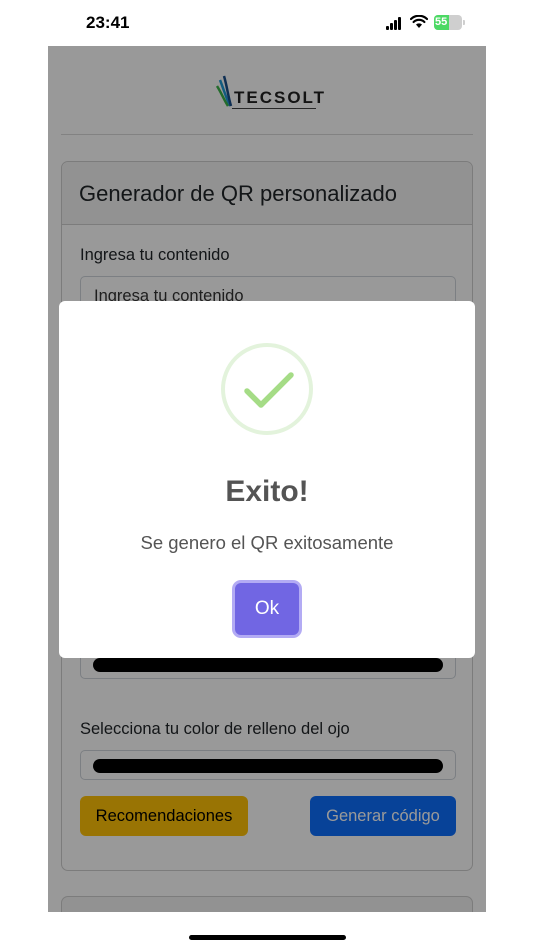 Image resolution: width=534 pixels, height=950 pixels. What do you see at coordinates (267, 389) in the screenshot?
I see `success-check-icon` at bounding box center [267, 389].